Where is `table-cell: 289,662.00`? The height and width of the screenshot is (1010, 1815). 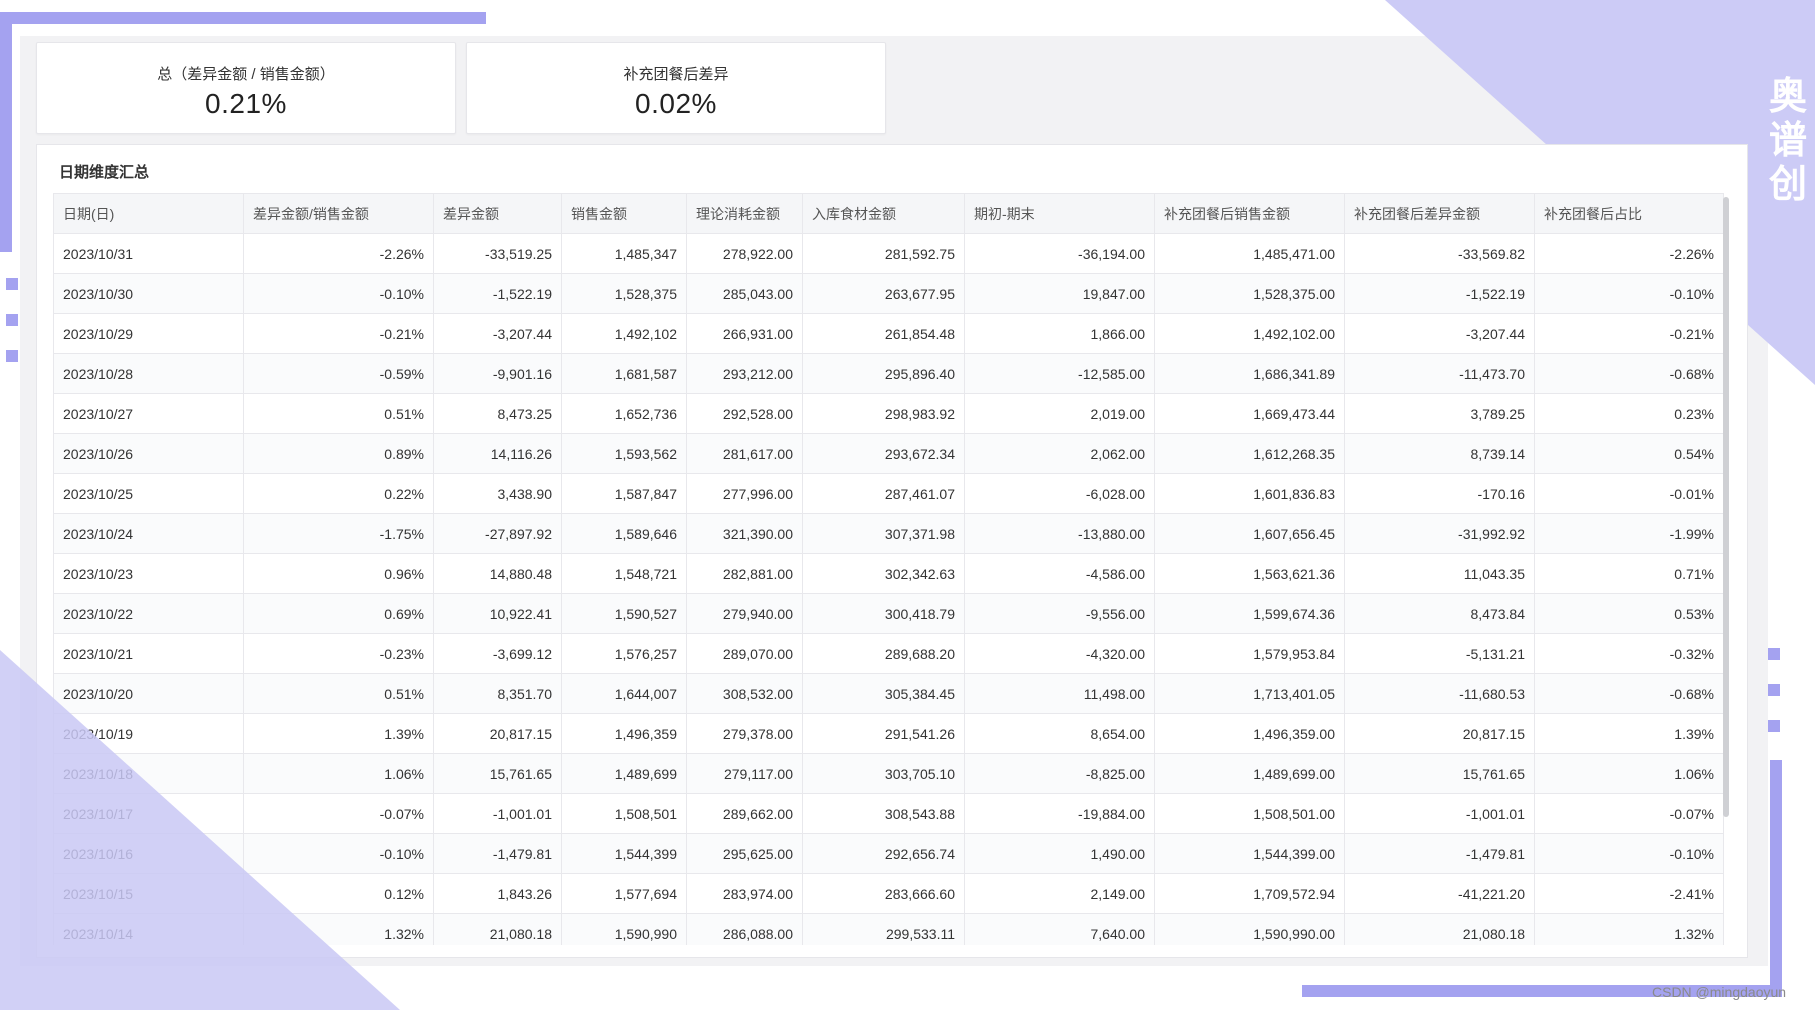
table-cell: 289,662.00 is located at coordinates (744, 813).